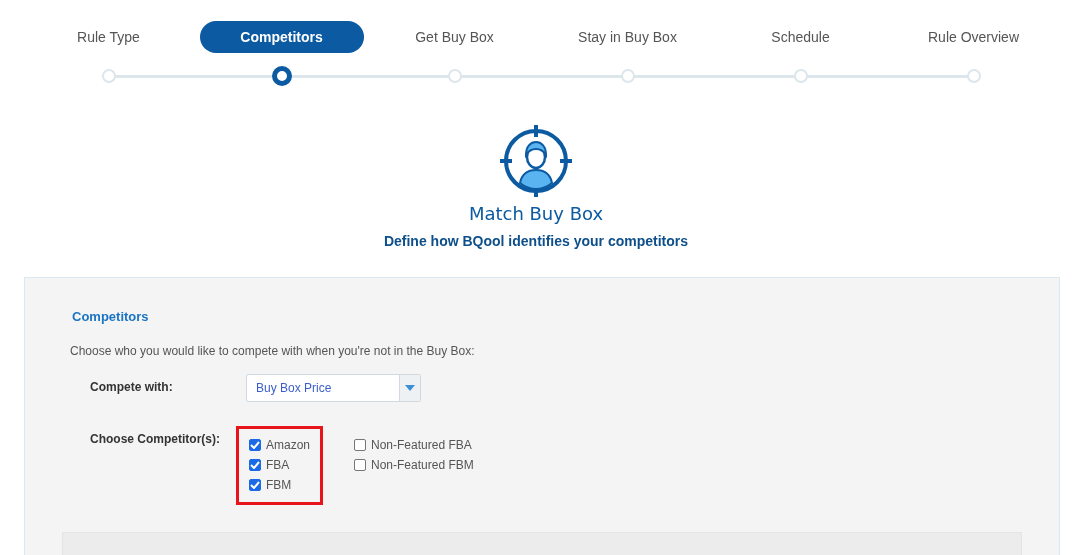 The height and width of the screenshot is (555, 1072). What do you see at coordinates (454, 37) in the screenshot?
I see `step-tab: Get Buy Box` at bounding box center [454, 37].